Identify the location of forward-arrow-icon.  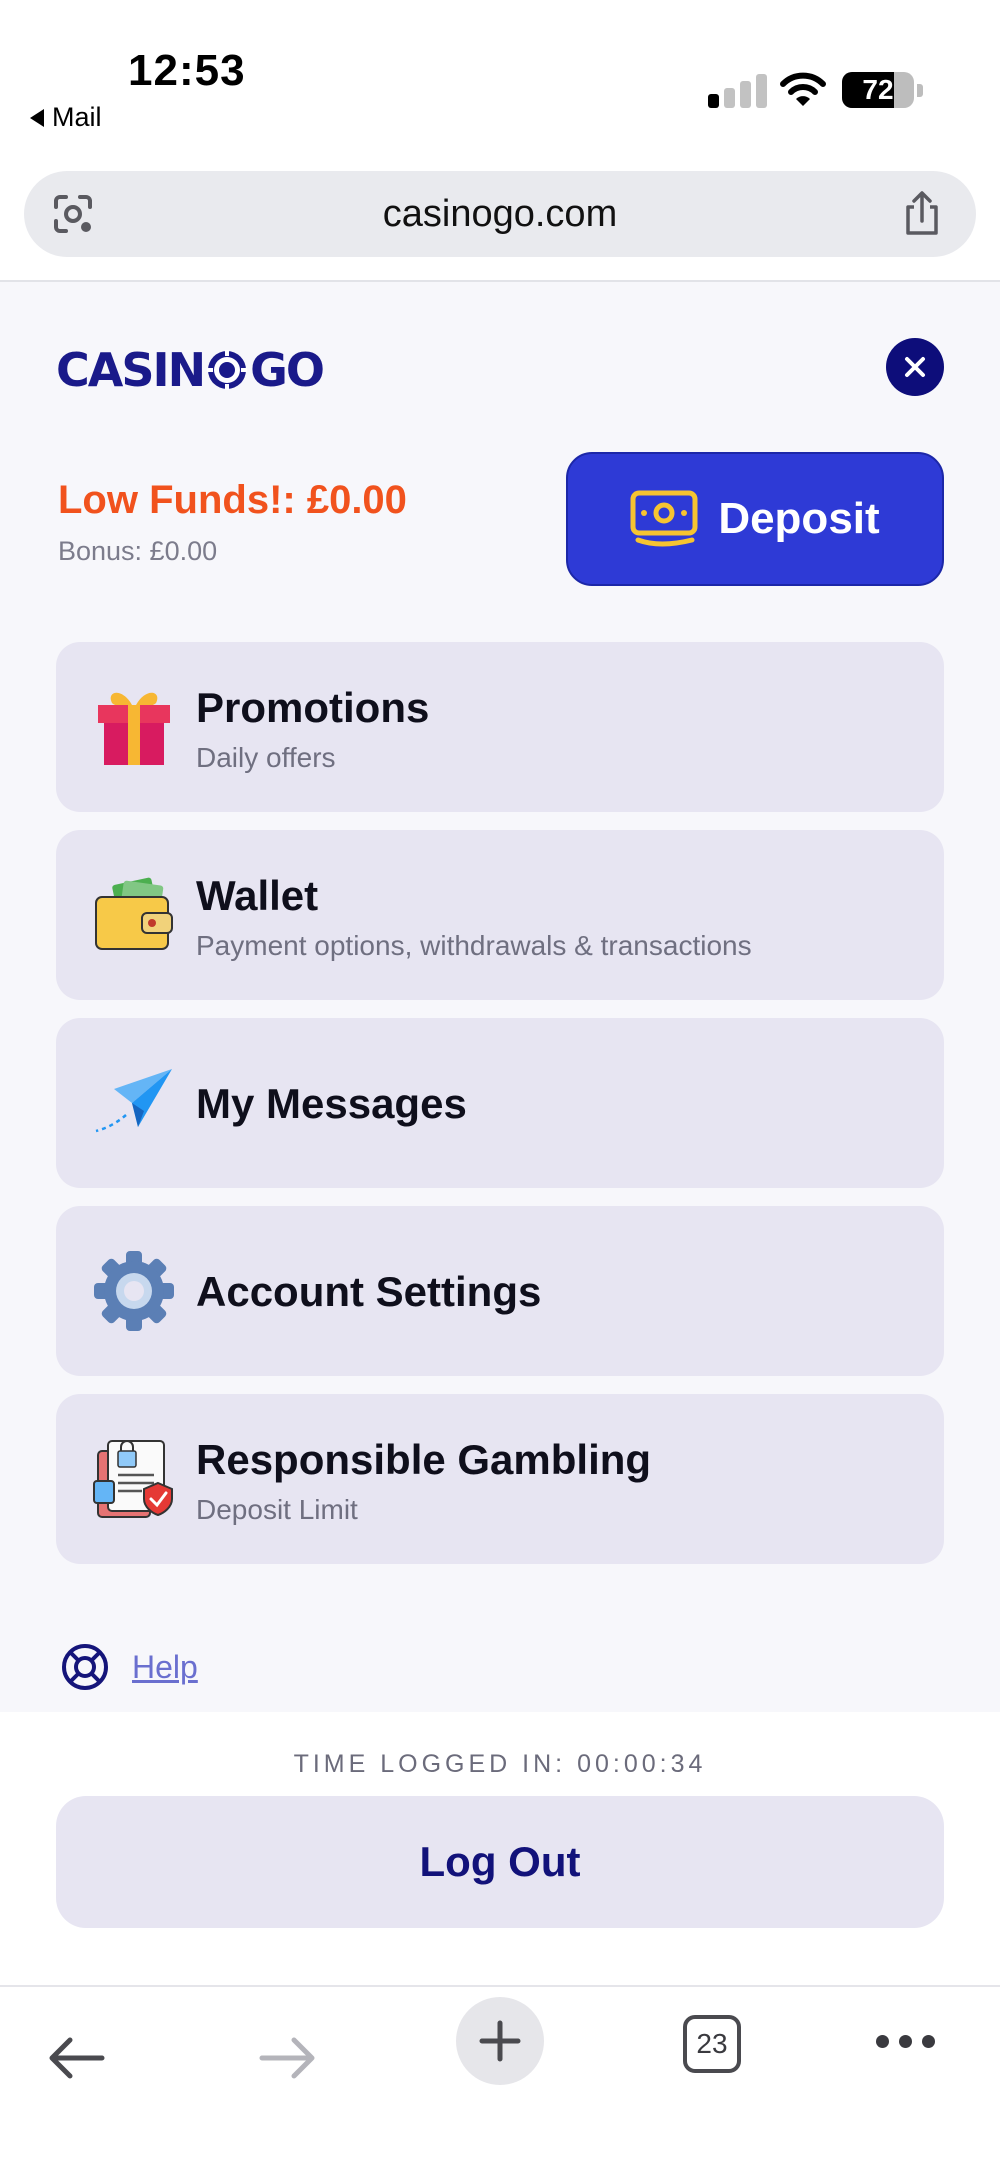
(288, 2058).